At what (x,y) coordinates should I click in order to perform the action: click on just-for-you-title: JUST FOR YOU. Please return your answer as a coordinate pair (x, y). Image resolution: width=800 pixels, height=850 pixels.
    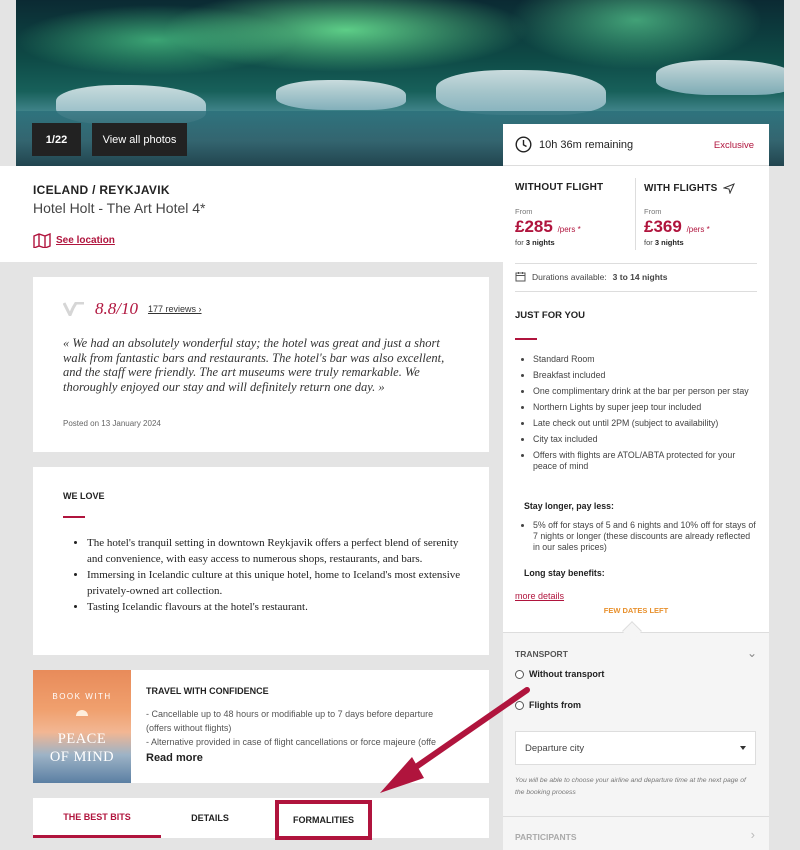
    Looking at the image, I should click on (550, 315).